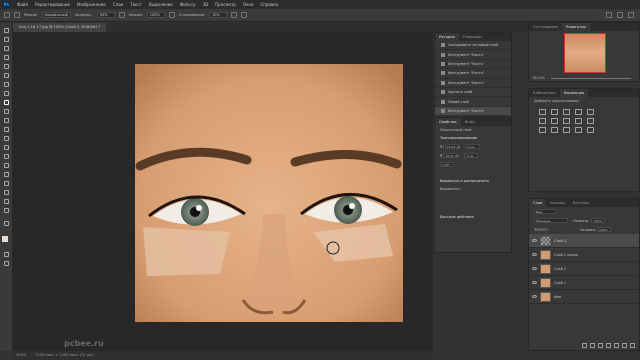 This screenshot has height=360, width=640. Describe the element at coordinates (6, 30) in the screenshot. I see `move-tool-icon` at that location.